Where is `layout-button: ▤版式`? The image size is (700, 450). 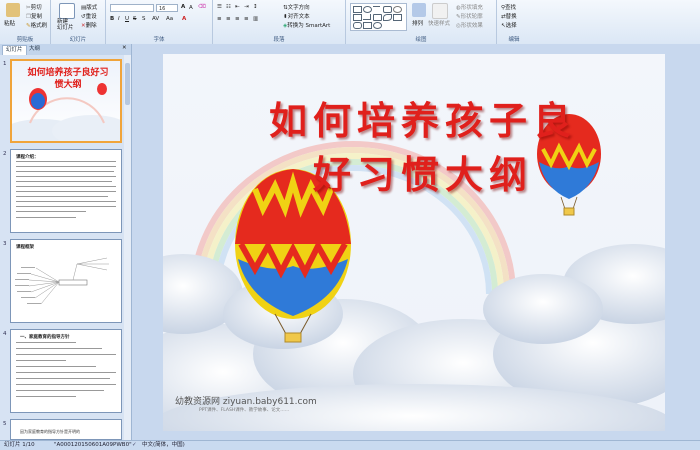 layout-button: ▤版式 is located at coordinates (89, 7).